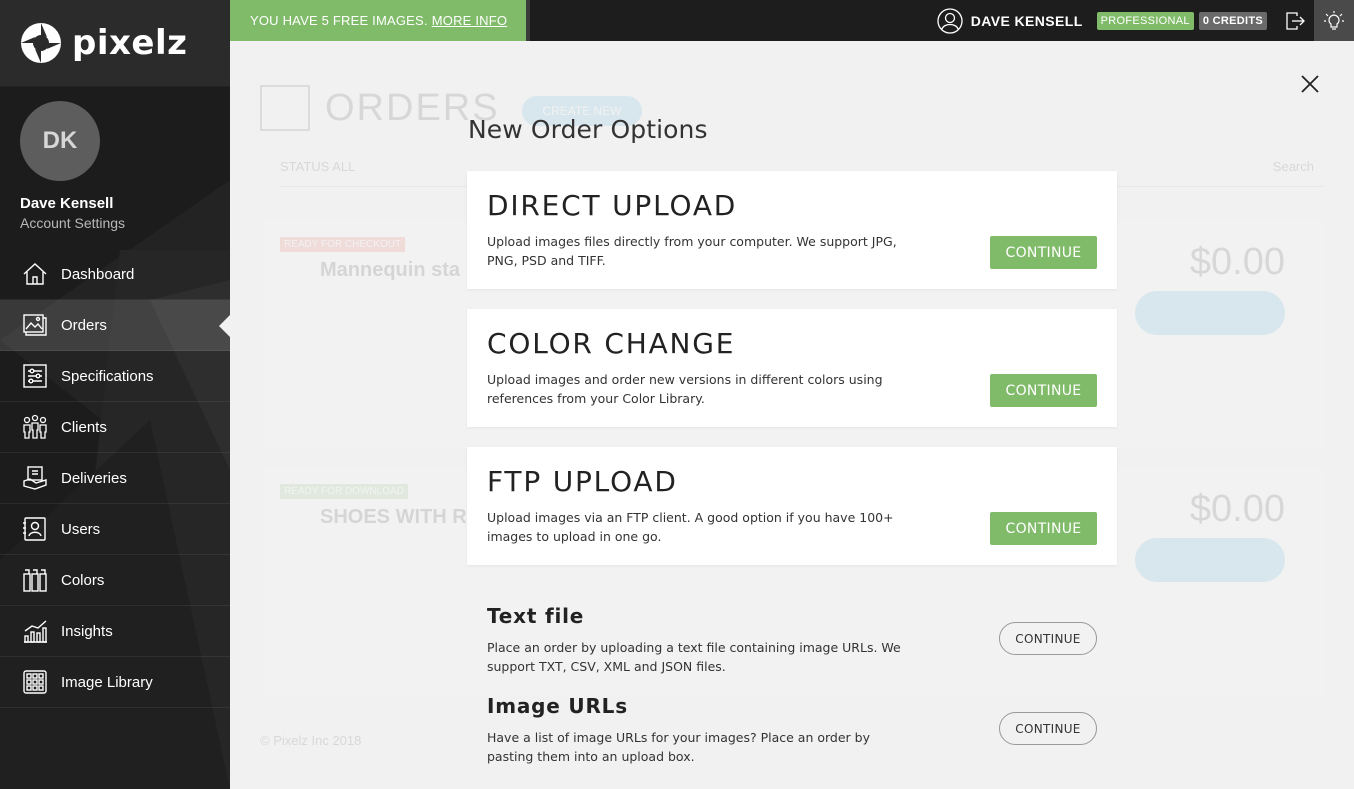  Describe the element at coordinates (557, 706) in the screenshot. I see `option-title: Image URLs` at that location.